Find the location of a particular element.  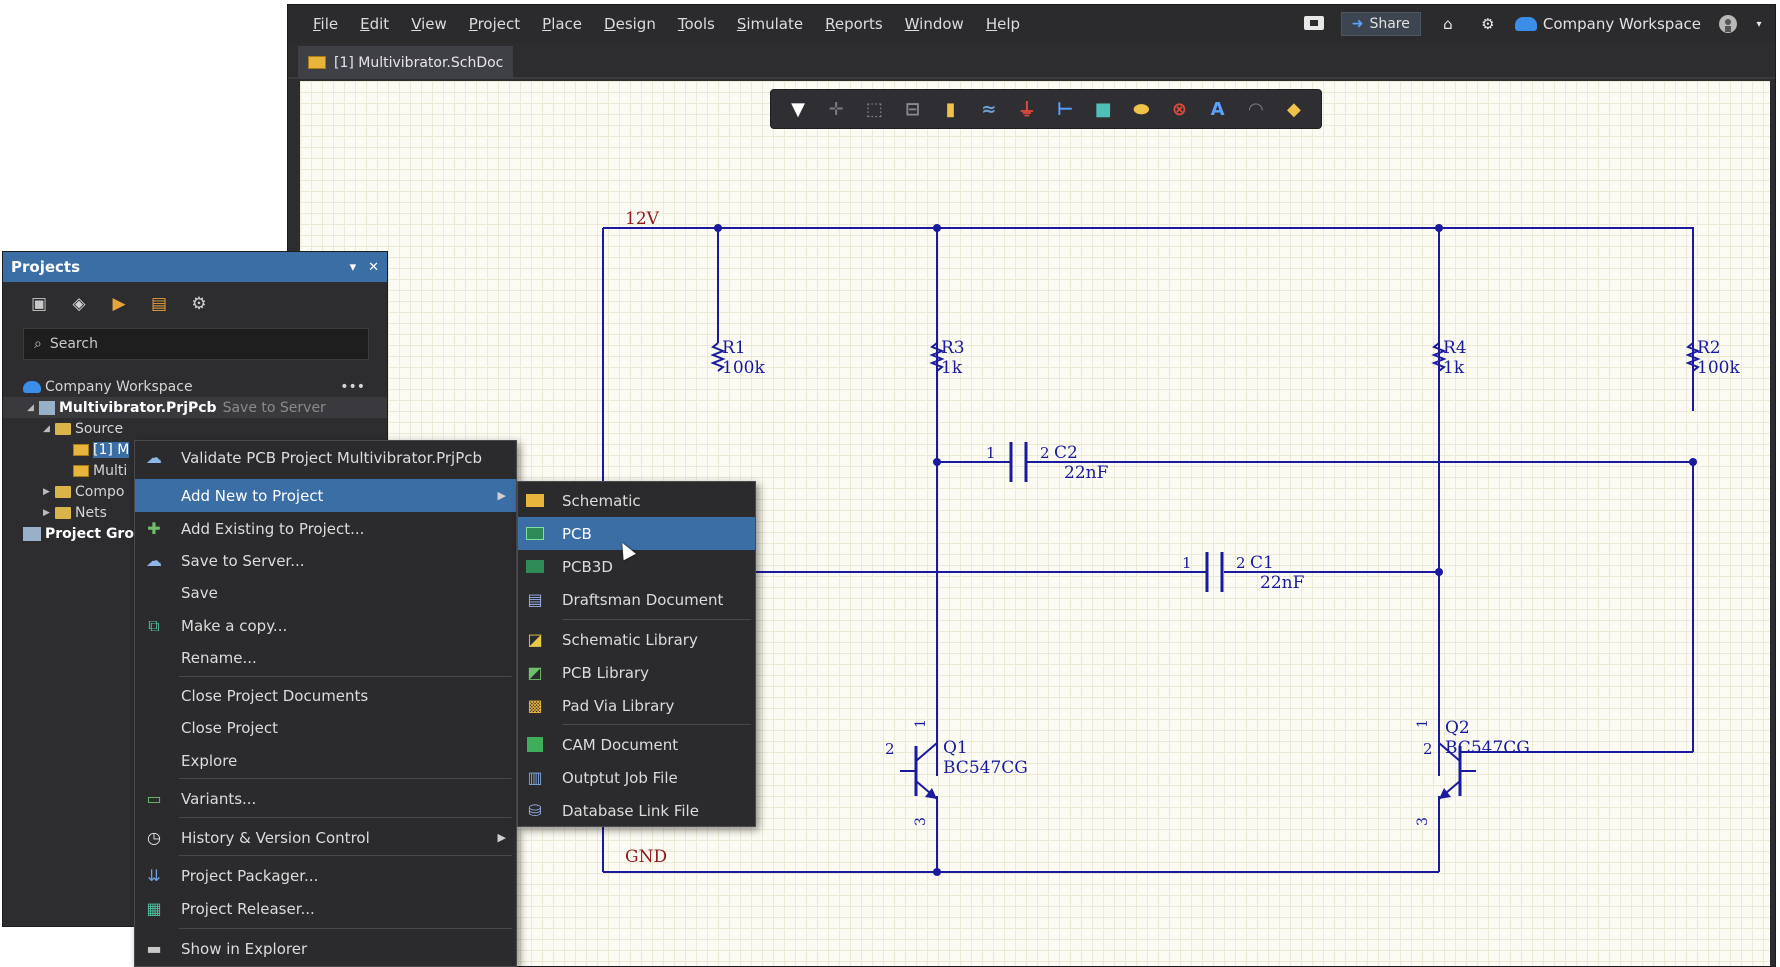

directive-icon: ⊗ is located at coordinates (1179, 109).